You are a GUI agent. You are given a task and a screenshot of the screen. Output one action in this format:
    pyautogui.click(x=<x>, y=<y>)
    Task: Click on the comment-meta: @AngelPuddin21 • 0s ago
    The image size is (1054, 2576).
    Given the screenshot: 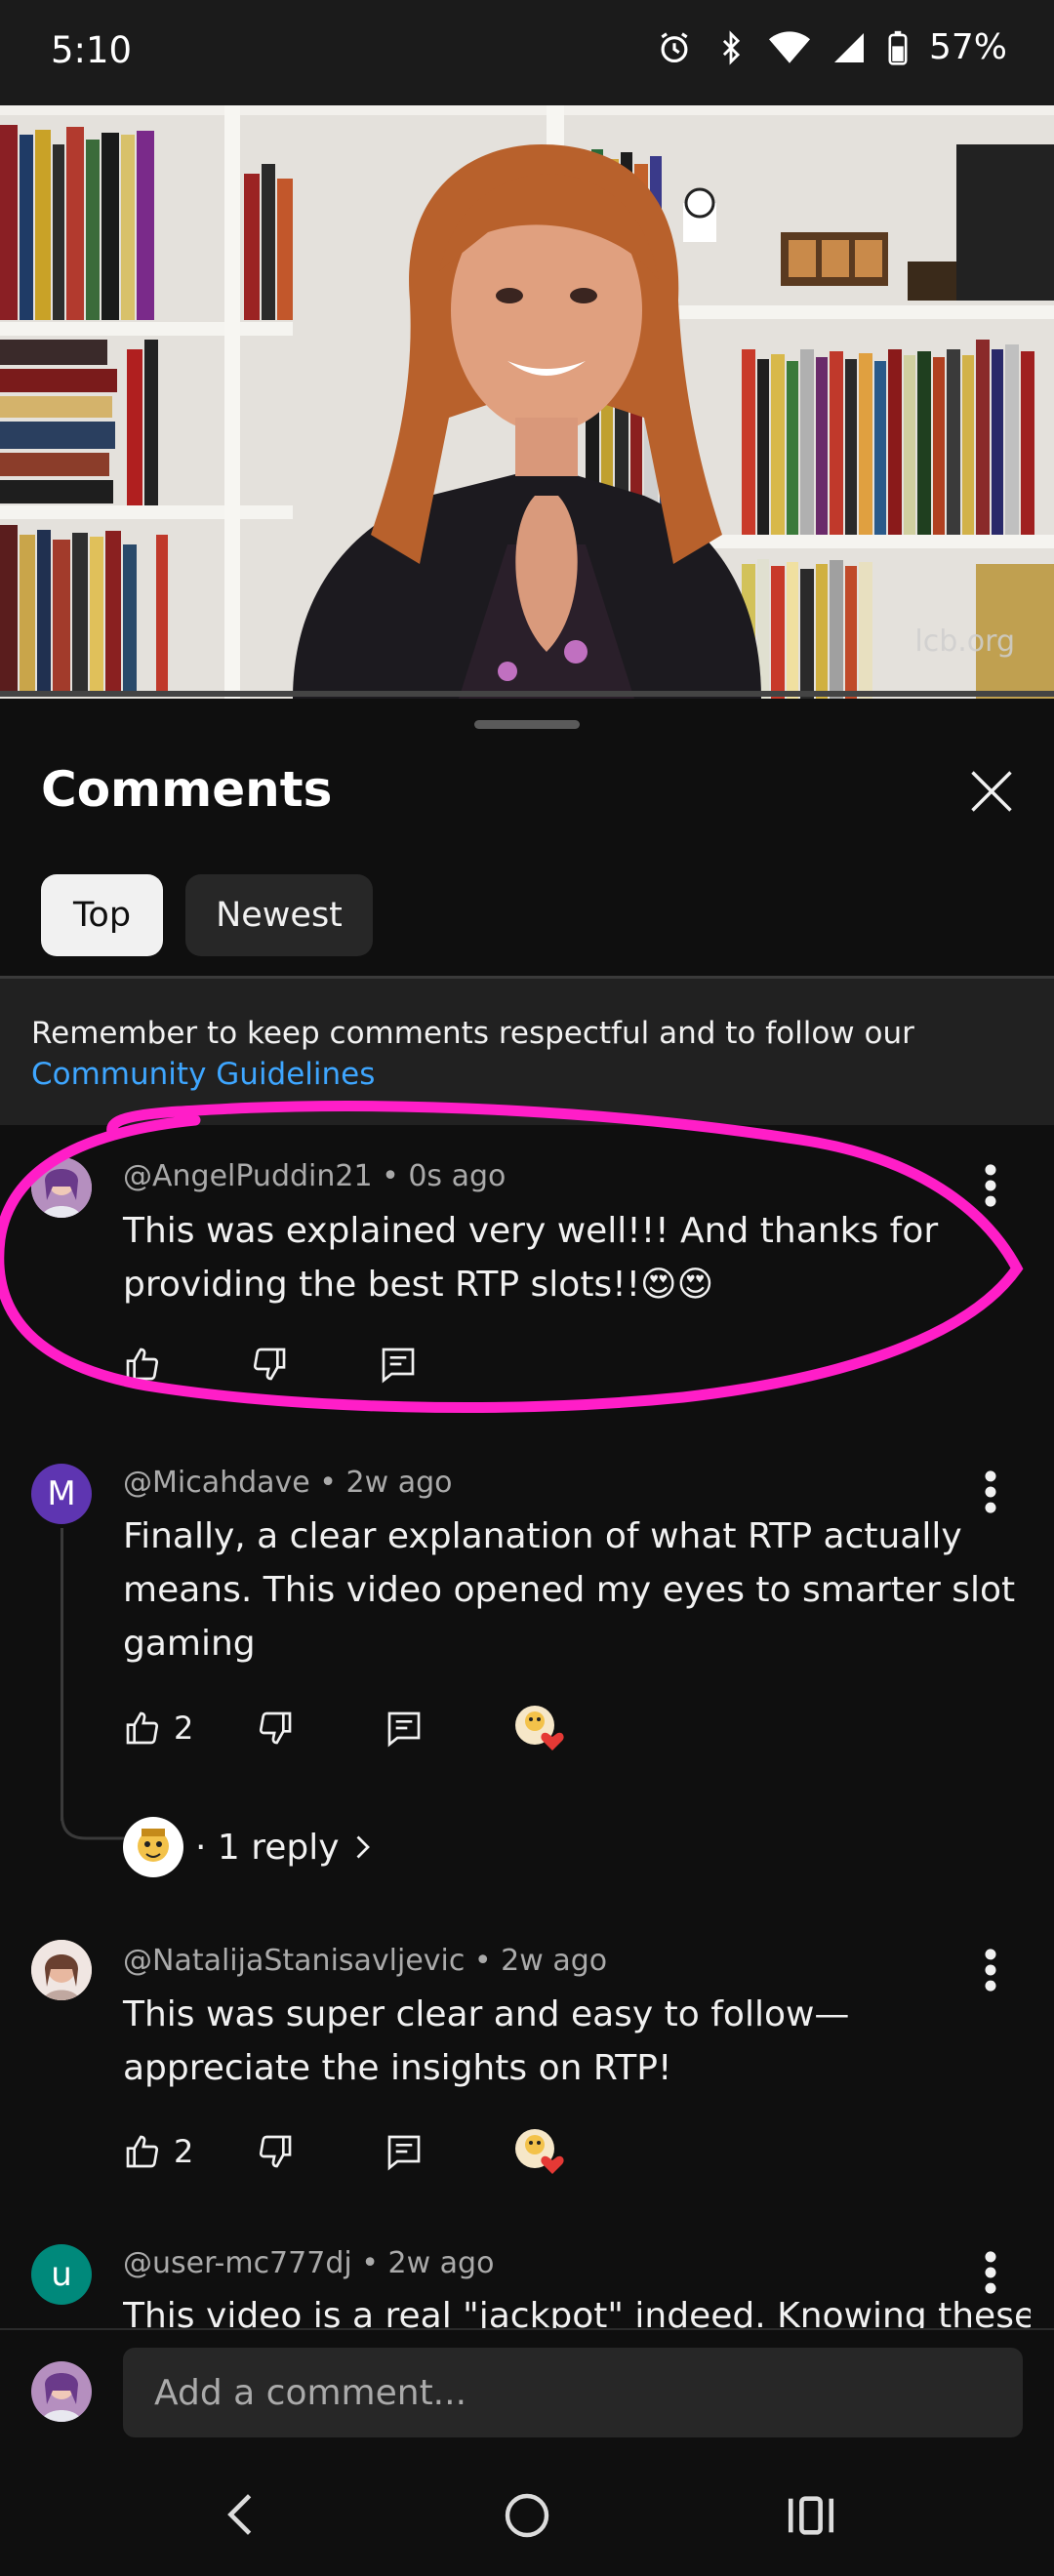 What is the action you would take?
    pyautogui.click(x=315, y=1176)
    